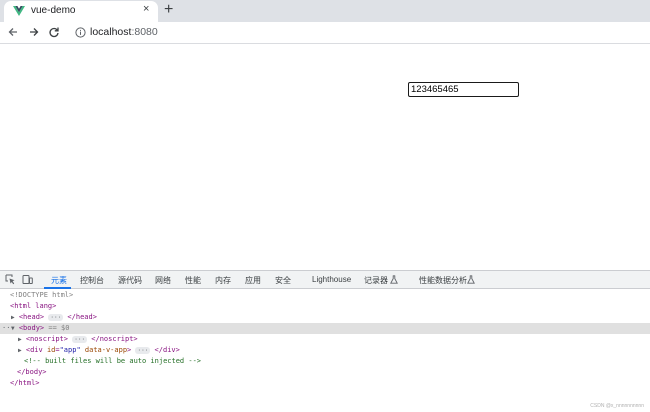 The width and height of the screenshot is (650, 412). I want to click on watermark: CSDN @x_nnnnnnnnnn, so click(617, 406).